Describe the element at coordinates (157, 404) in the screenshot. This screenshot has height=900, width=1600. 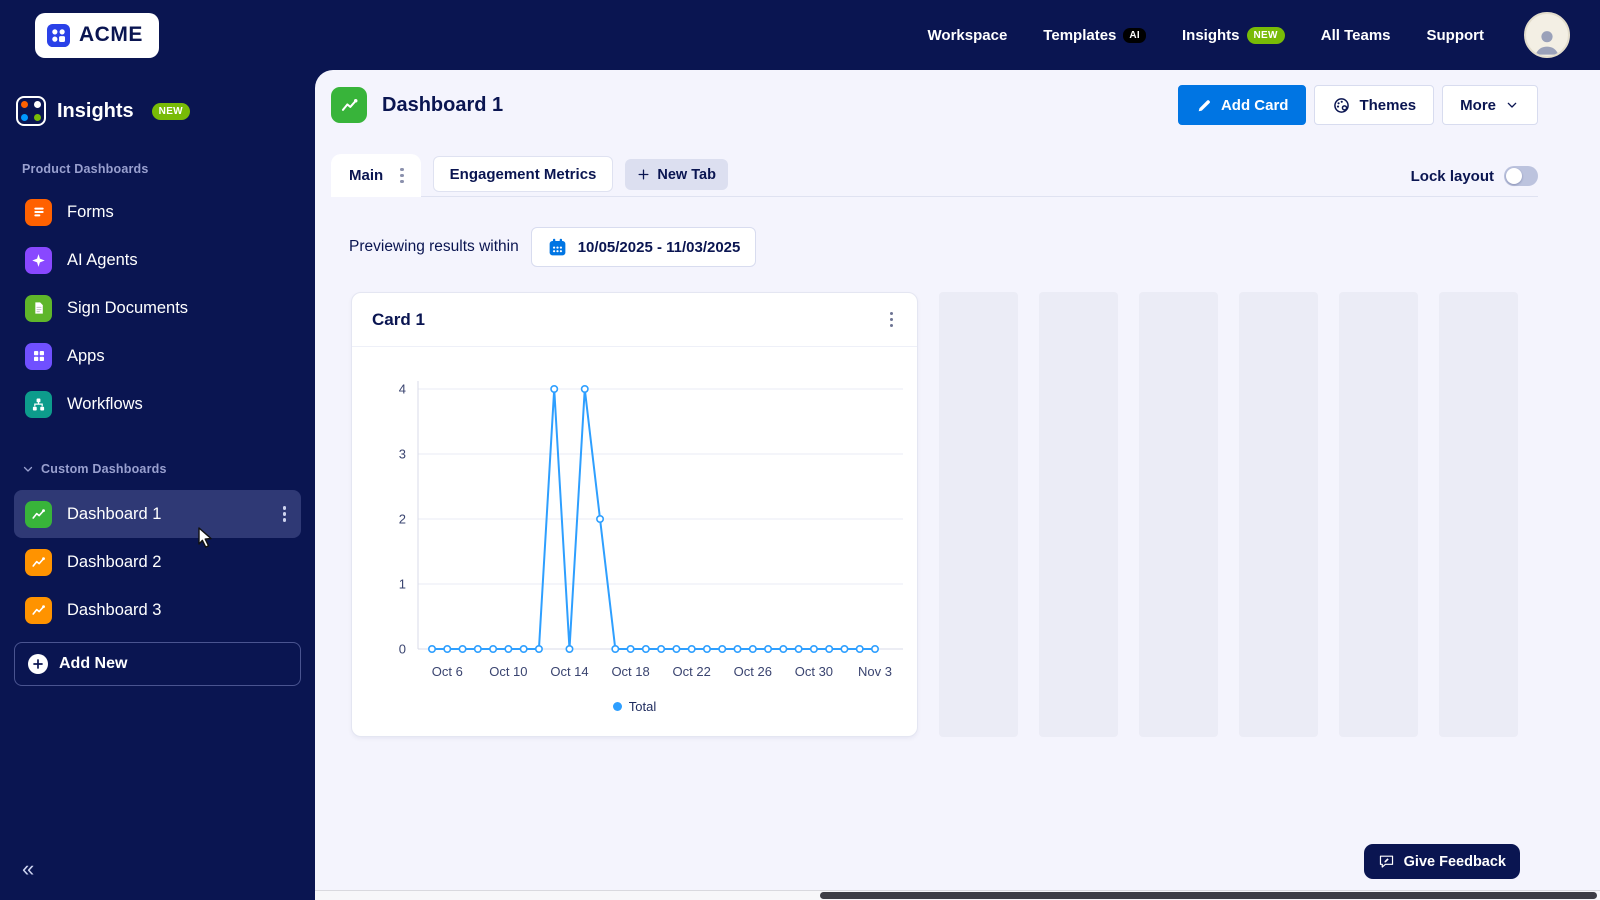
I see `sidebar-item-workflows: Workflows` at that location.